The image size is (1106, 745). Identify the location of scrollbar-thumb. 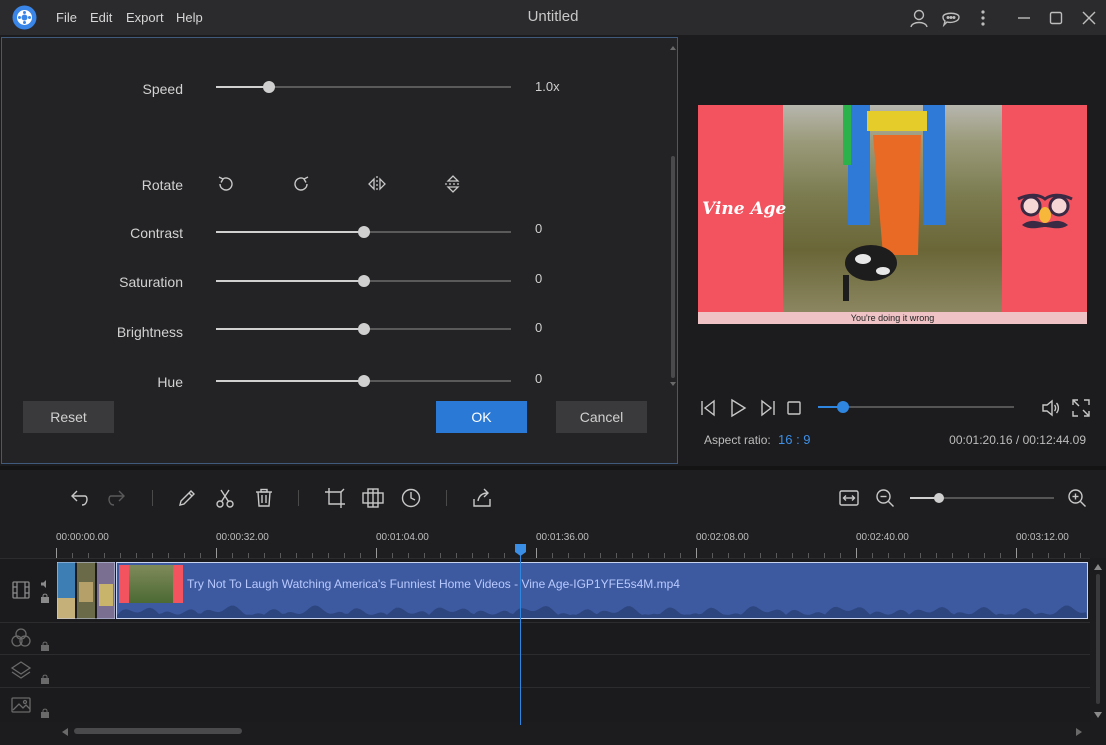
(158, 731).